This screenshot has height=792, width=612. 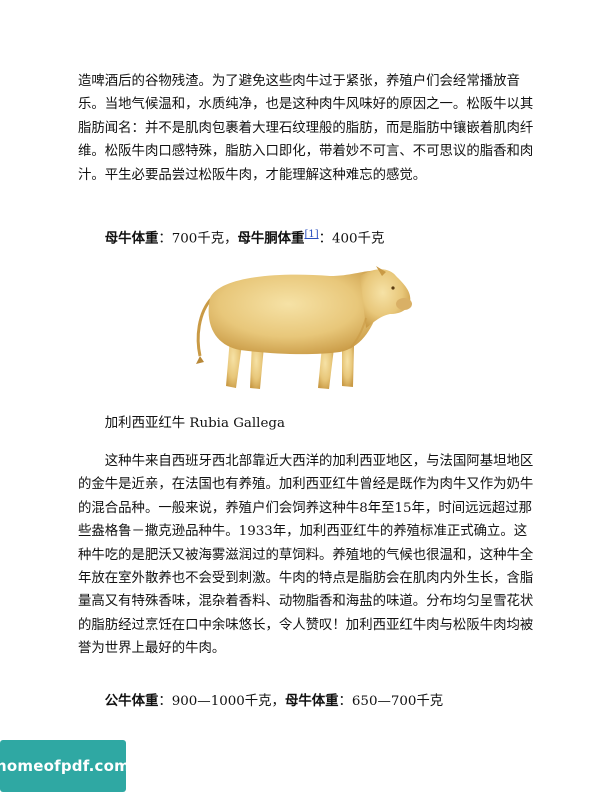 What do you see at coordinates (221, 701) in the screenshot?
I see `bull-weight-value: ：900—1000千克，` at bounding box center [221, 701].